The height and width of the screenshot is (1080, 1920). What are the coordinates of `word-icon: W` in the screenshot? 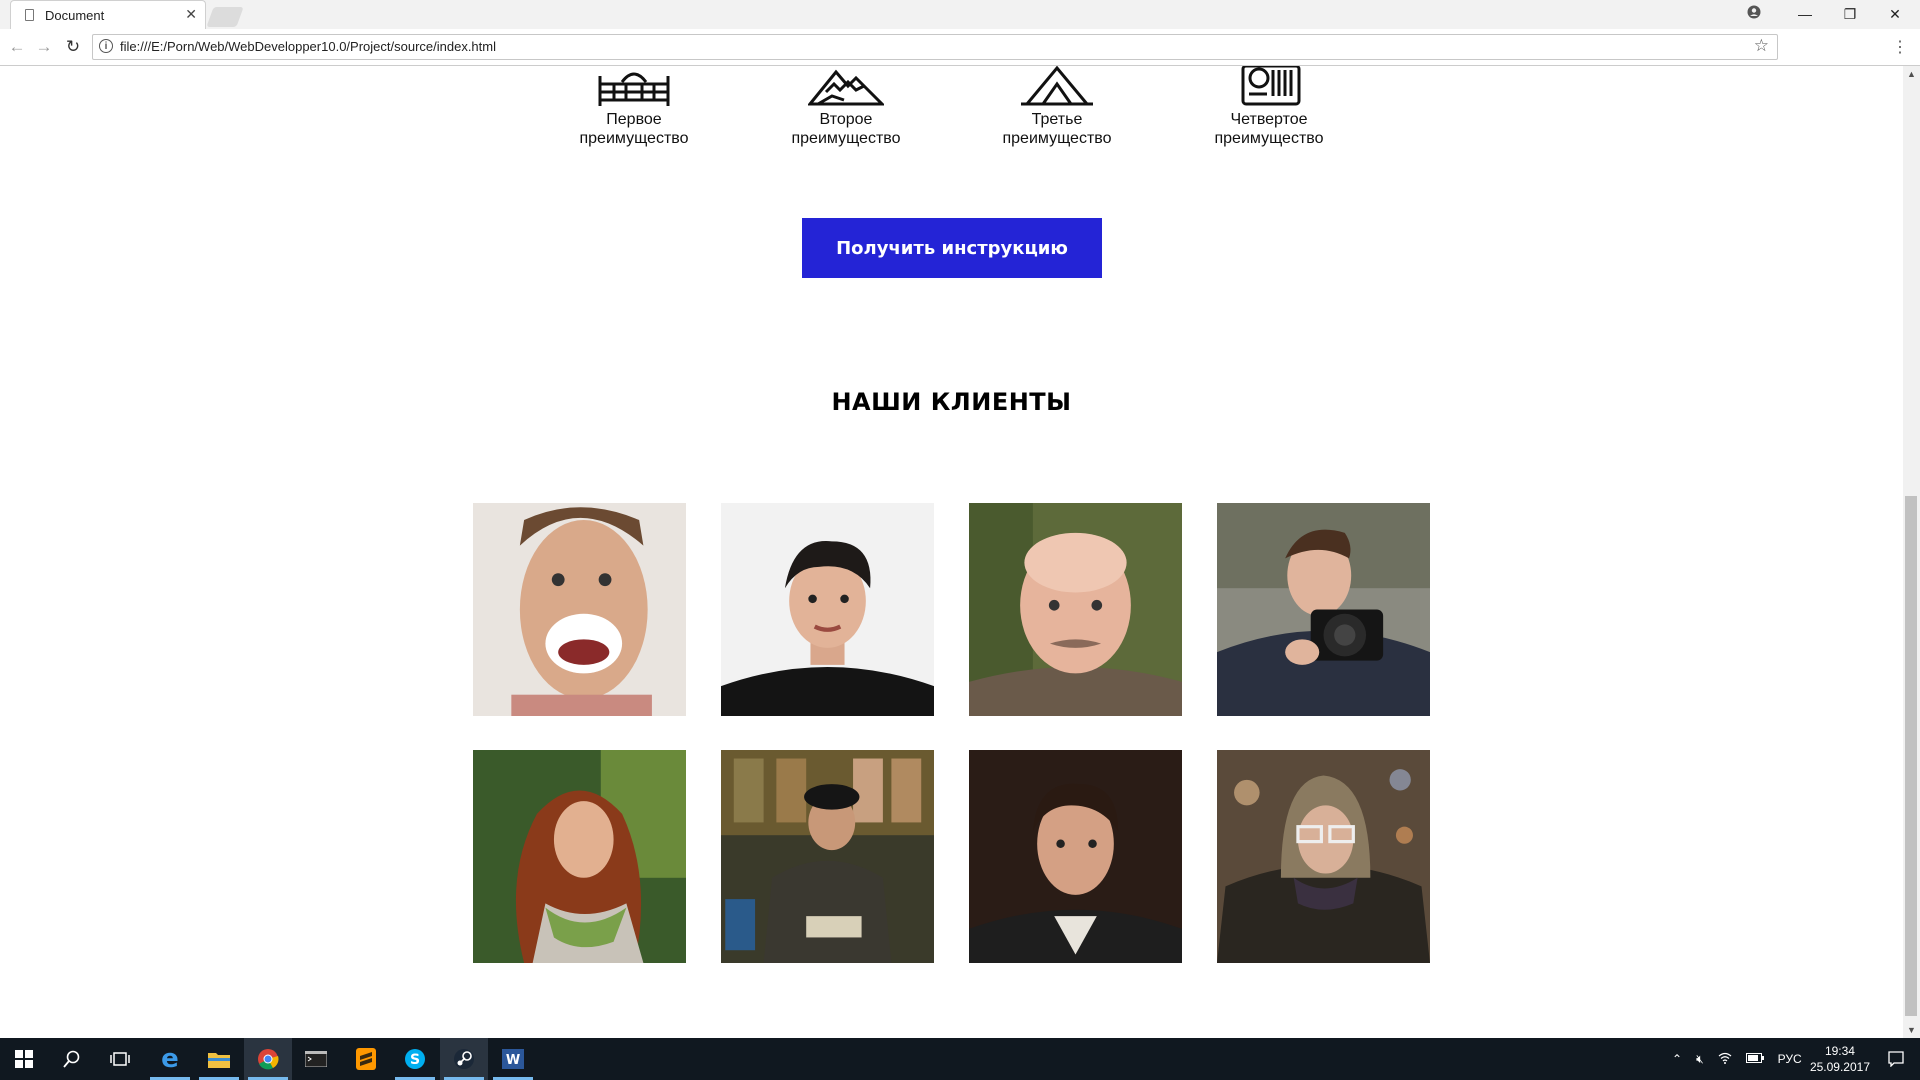 It's located at (513, 1059).